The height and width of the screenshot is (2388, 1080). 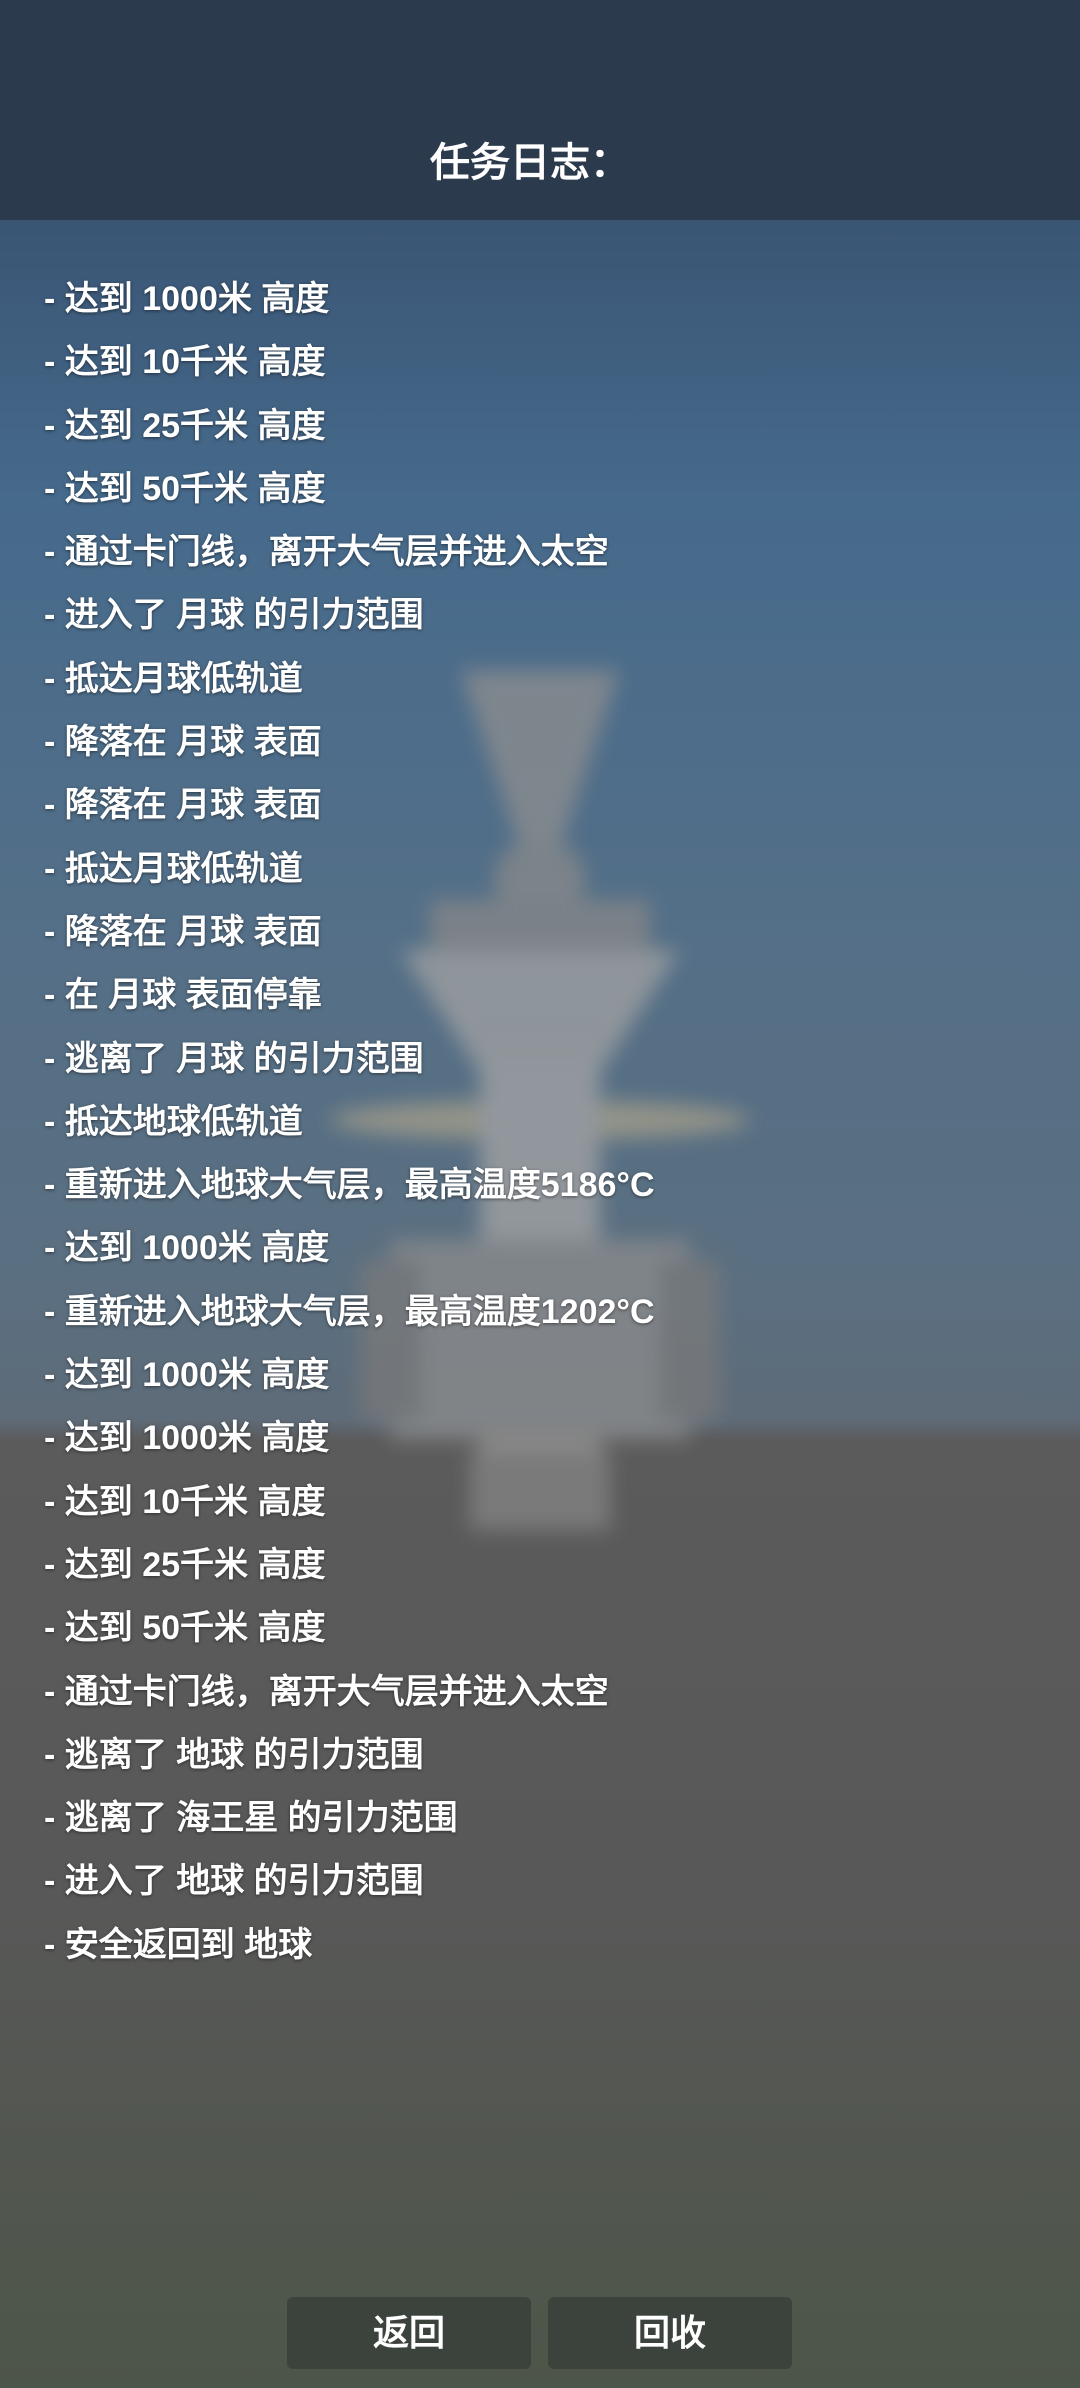 I want to click on list-item: - 重新进入地球大气层，最高温度5186°C, so click(x=349, y=1185).